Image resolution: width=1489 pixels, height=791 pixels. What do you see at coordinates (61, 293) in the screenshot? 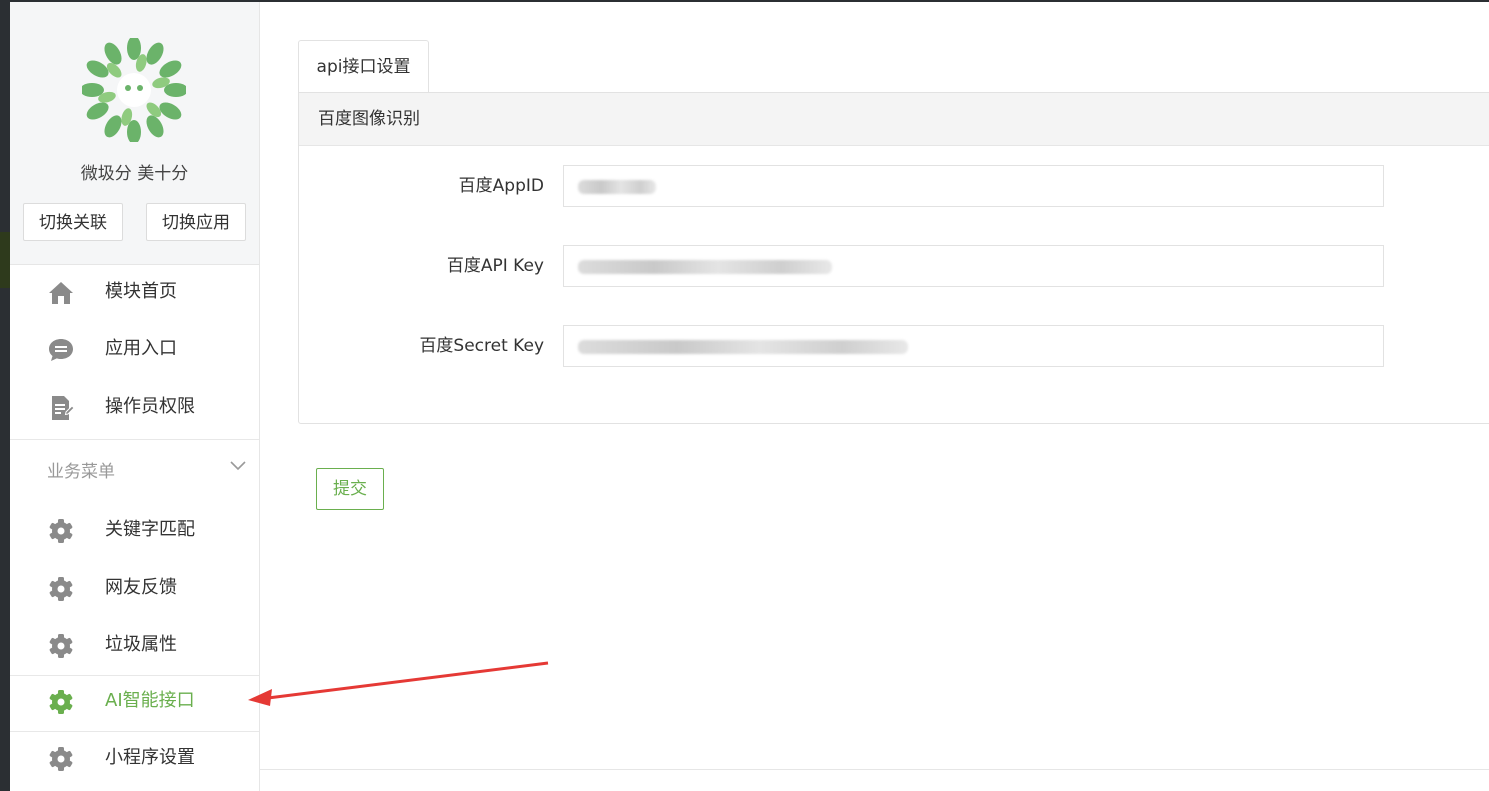
I see `home-icon` at bounding box center [61, 293].